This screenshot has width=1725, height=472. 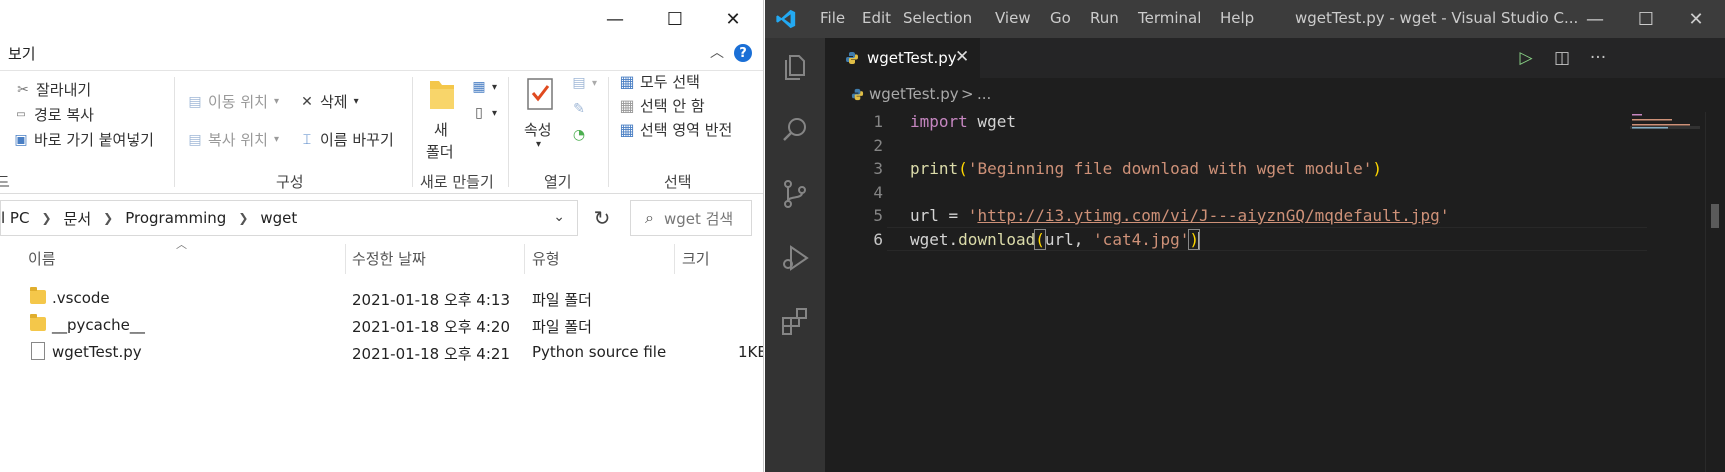 I want to click on column-header-modified: 수정한 날짜, so click(x=389, y=258).